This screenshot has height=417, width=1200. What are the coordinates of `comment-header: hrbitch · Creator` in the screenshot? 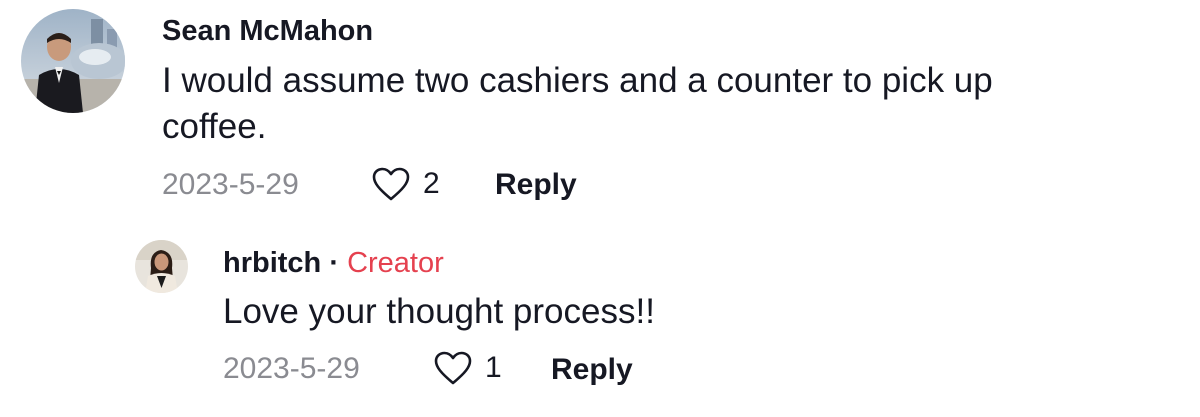 It's located at (333, 263).